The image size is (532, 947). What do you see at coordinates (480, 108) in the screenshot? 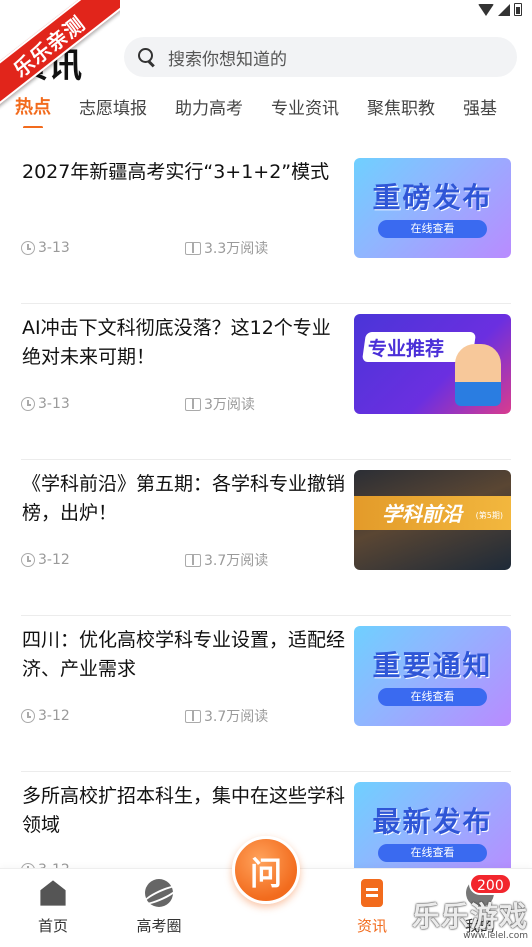
I see `tab-strong-base: 强基` at bounding box center [480, 108].